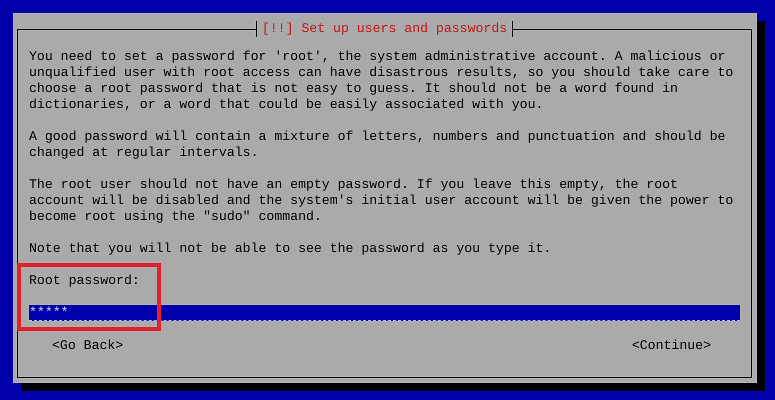 The image size is (775, 400). I want to click on paragraph: The root user should not have an empty password. If you leave this empty, the root account will be disabled and the system's initial user account will be given the power to become root using the "sudo" command., so click(381, 201).